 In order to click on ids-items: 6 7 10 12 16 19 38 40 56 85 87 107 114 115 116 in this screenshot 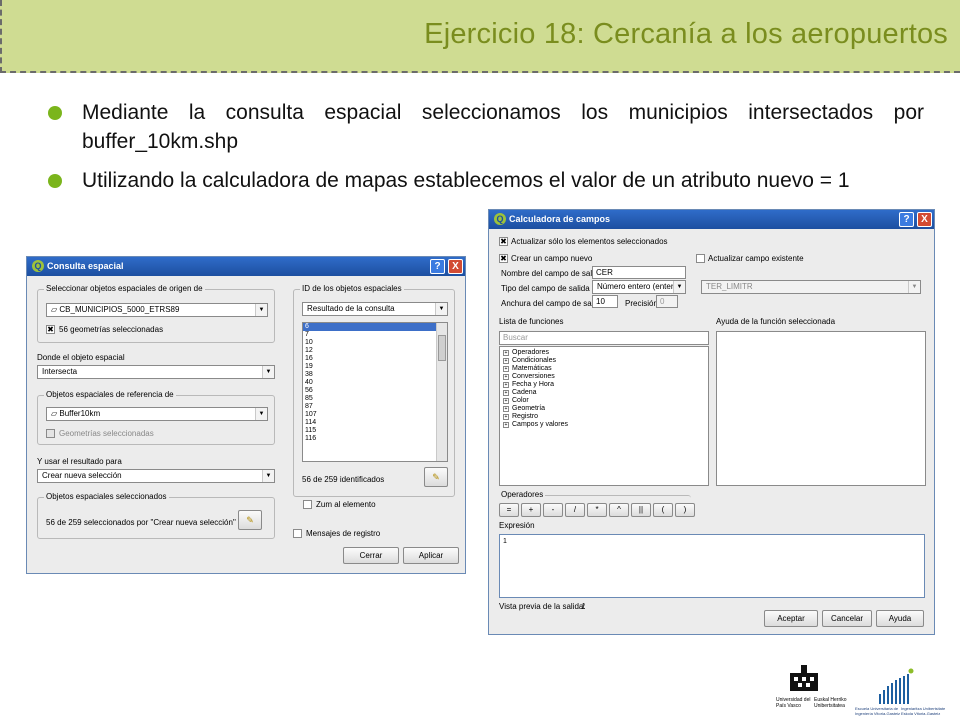, I will do `click(375, 383)`.